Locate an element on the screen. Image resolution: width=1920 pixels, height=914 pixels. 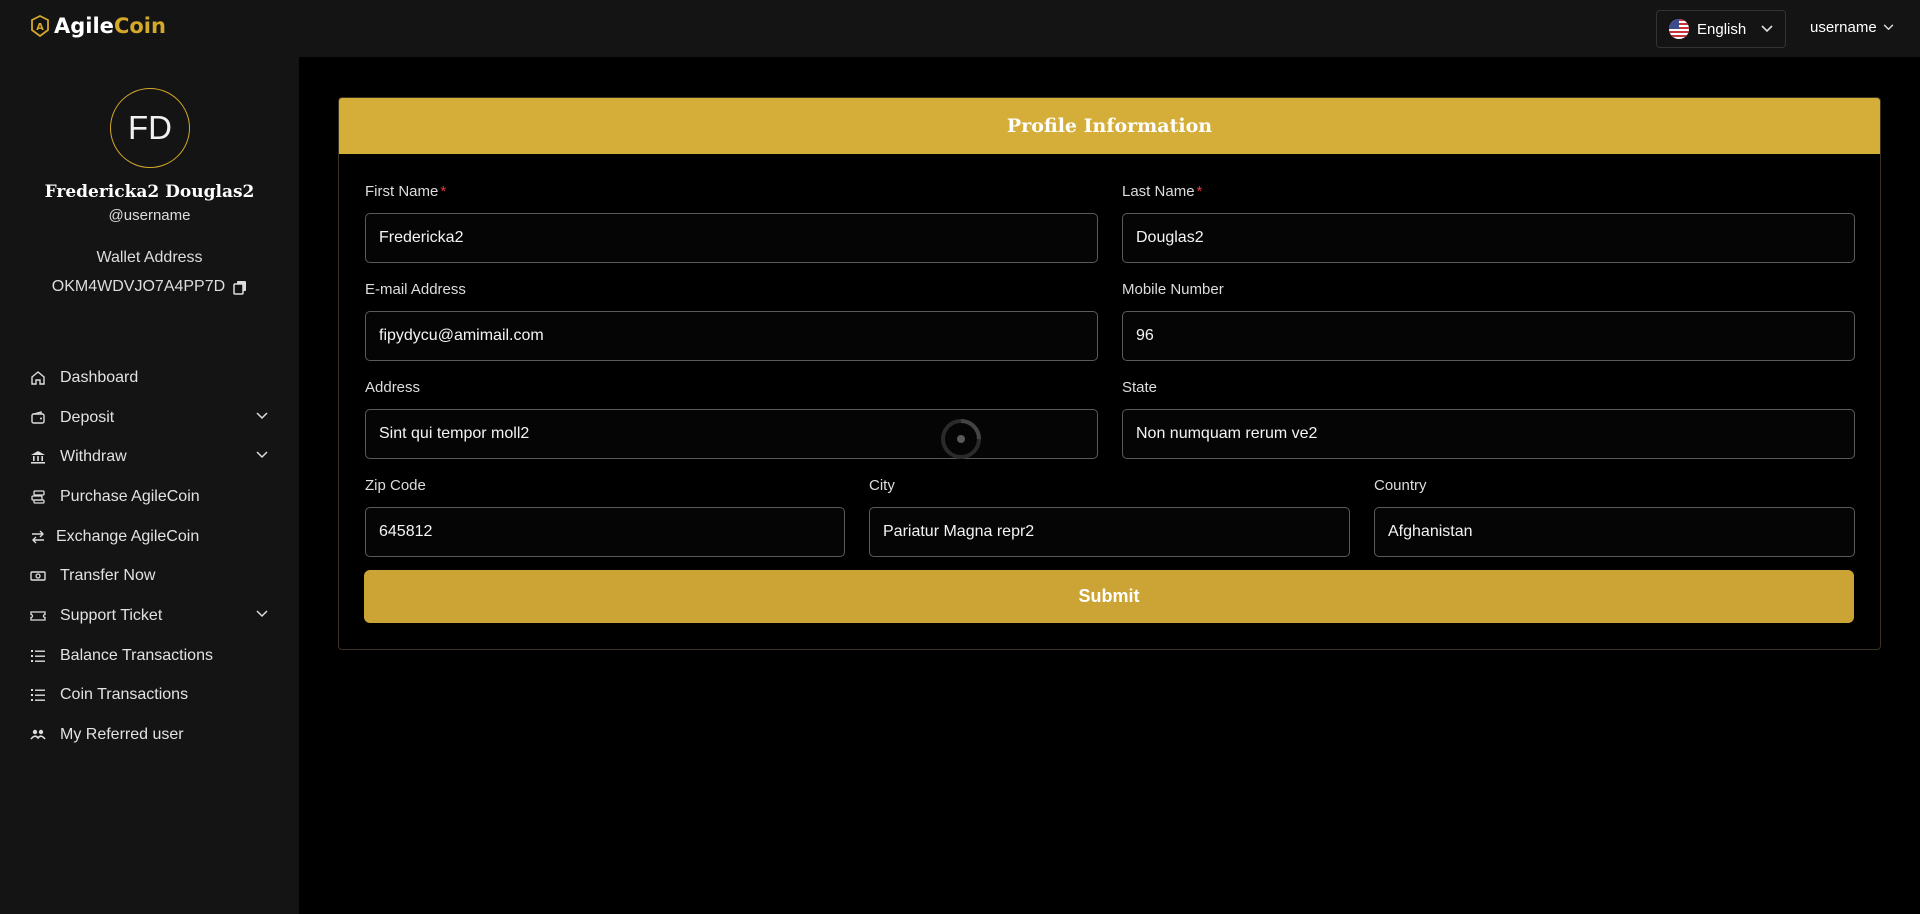
sidebar-item-exchange-agilecoin: Exchange AgileCoin is located at coordinates (149, 537).